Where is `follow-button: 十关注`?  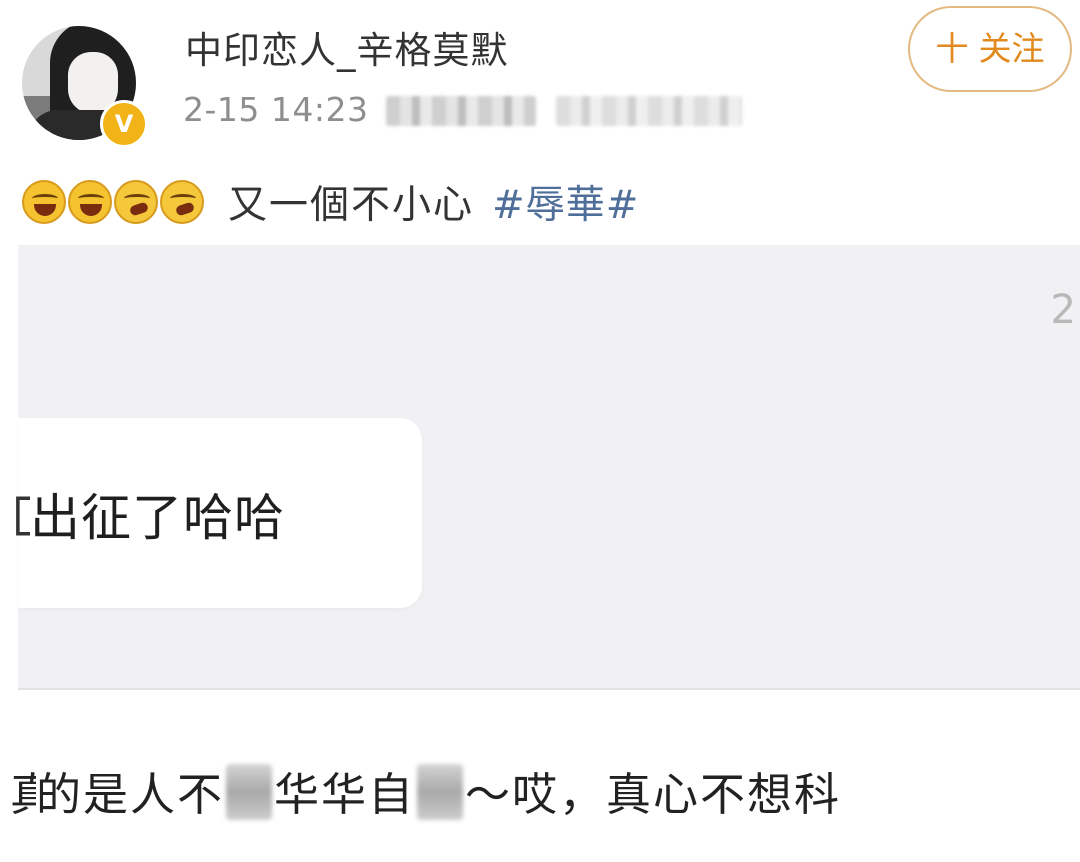 follow-button: 十关注 is located at coordinates (990, 49).